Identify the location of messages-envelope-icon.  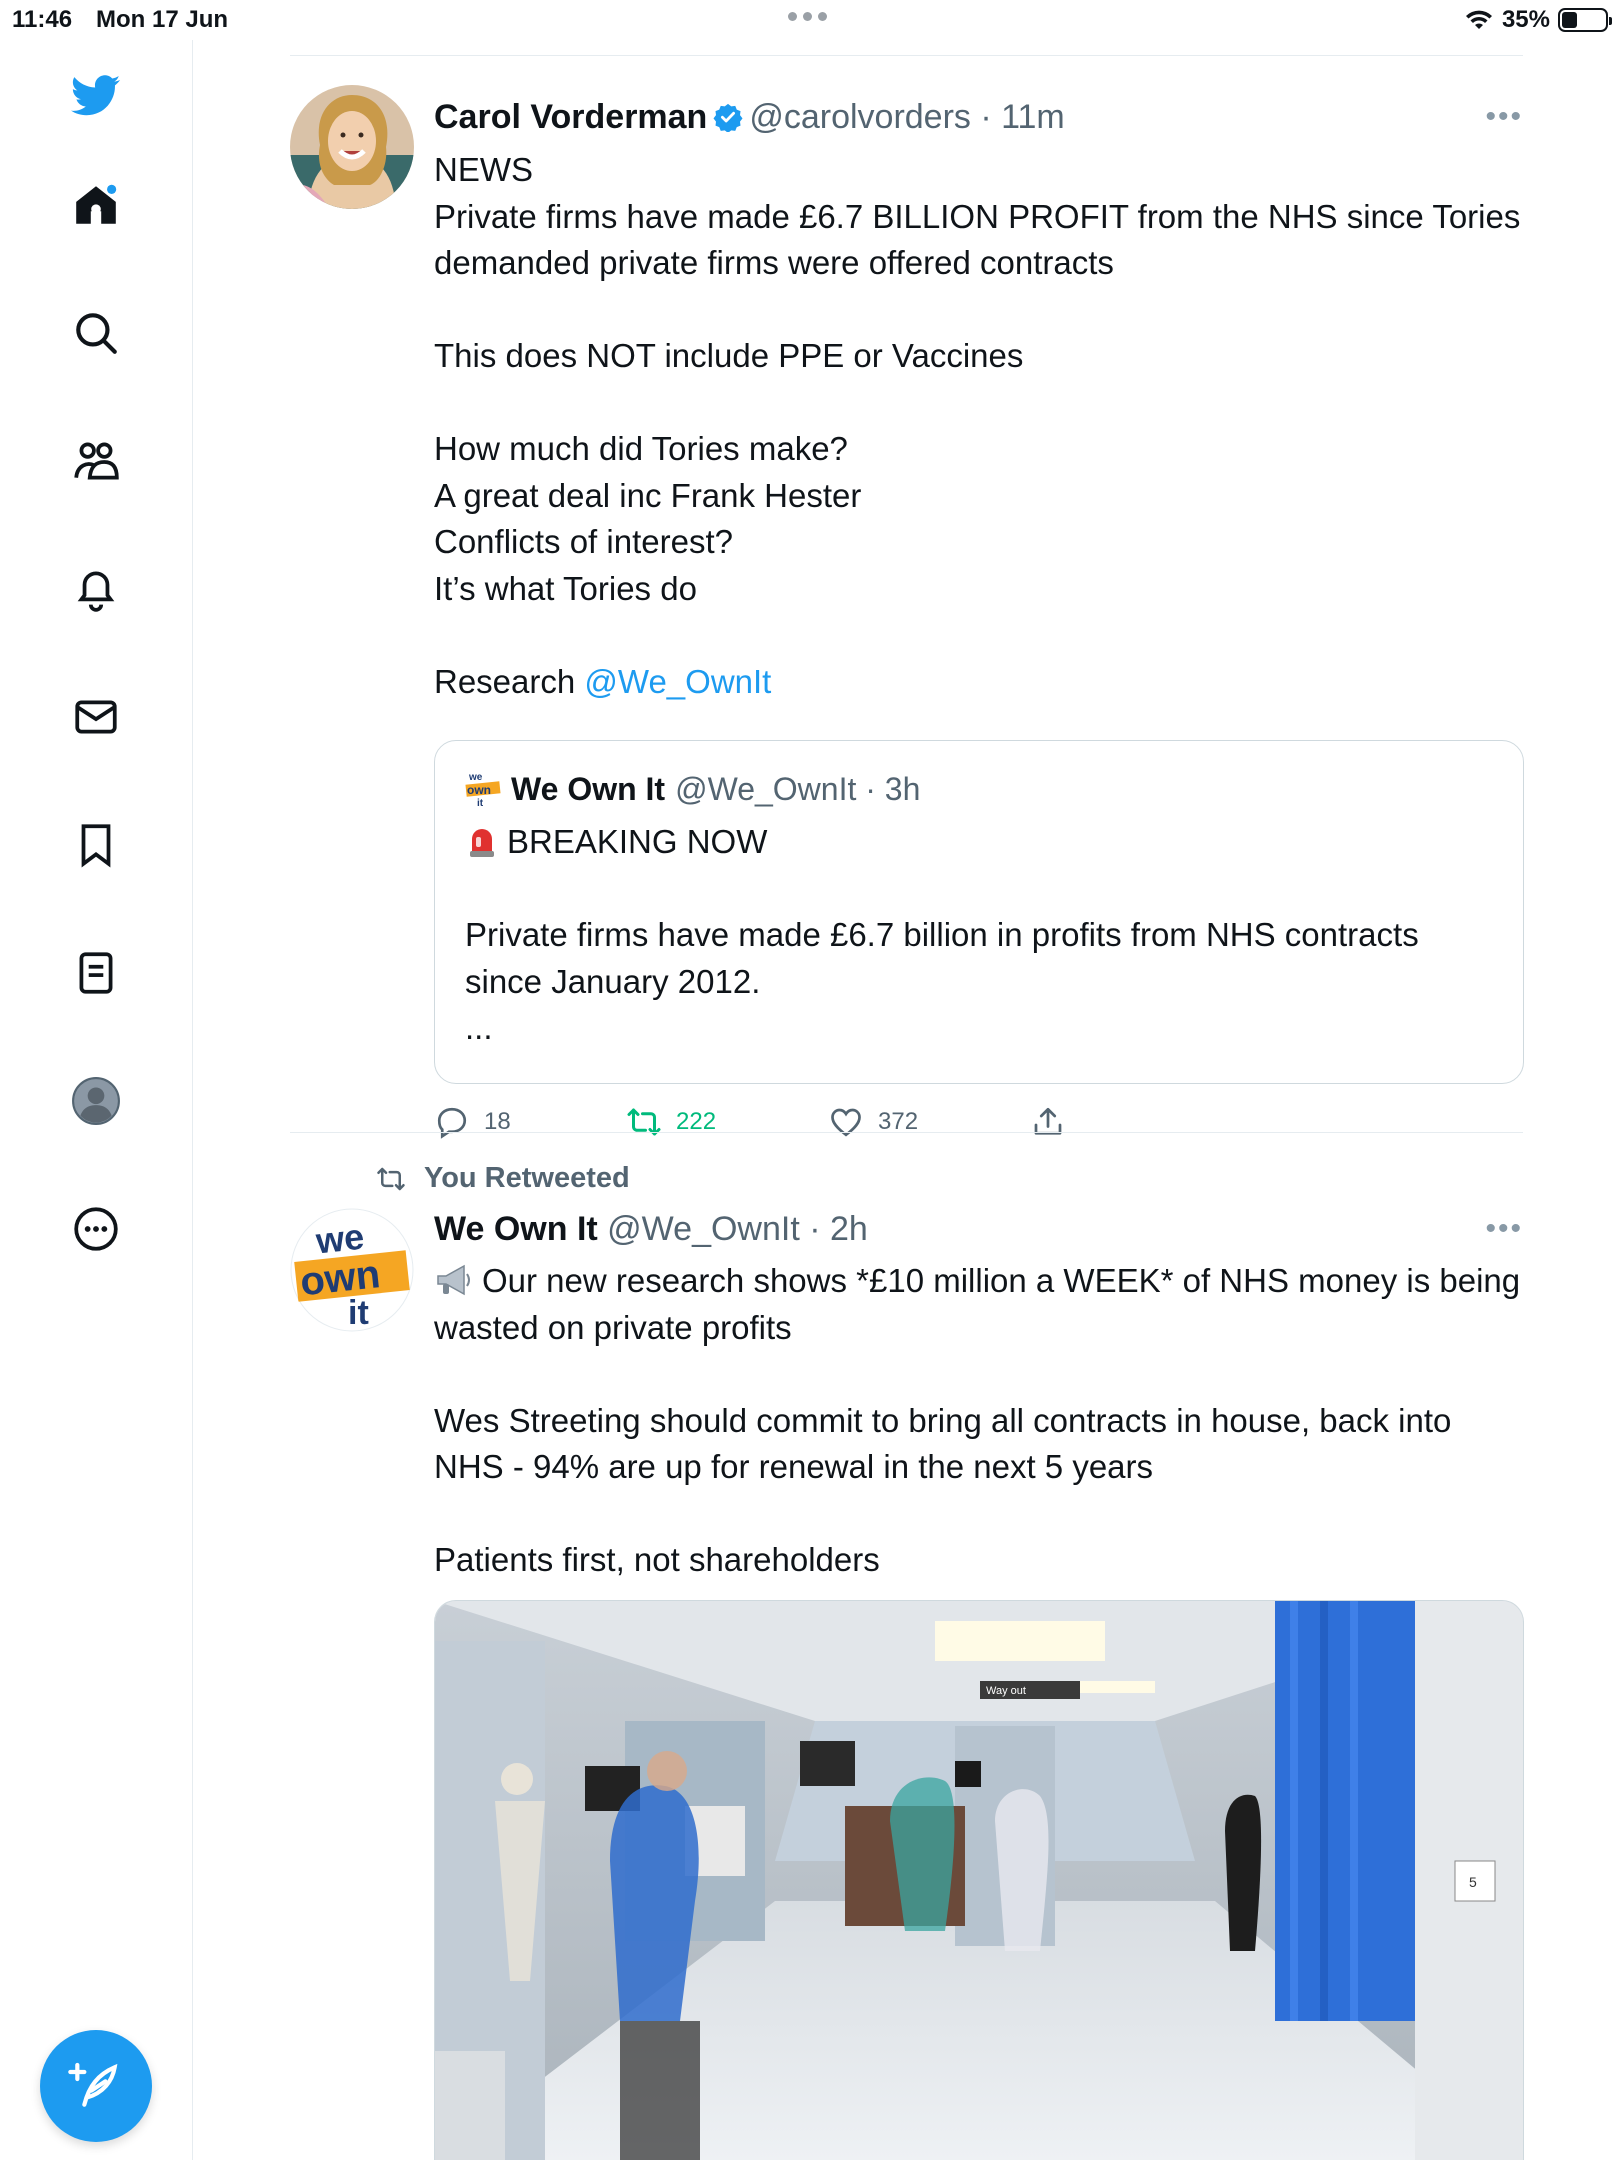
(96, 717).